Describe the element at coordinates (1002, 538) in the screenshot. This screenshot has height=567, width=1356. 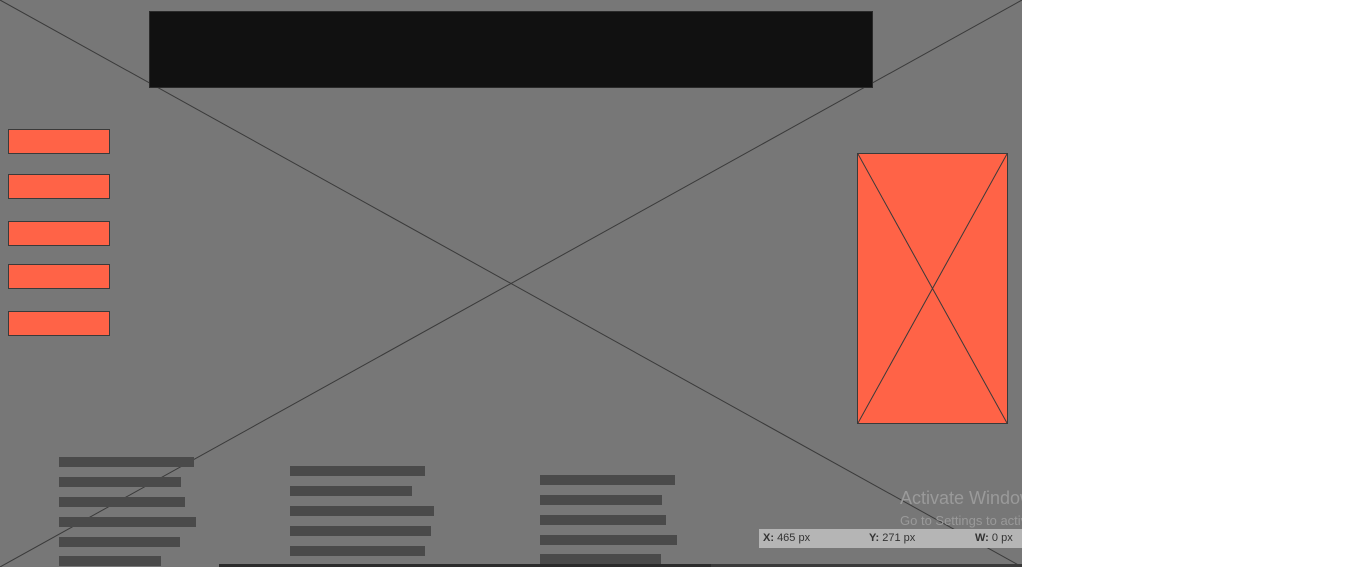
I see `w-value: 0 px` at that location.